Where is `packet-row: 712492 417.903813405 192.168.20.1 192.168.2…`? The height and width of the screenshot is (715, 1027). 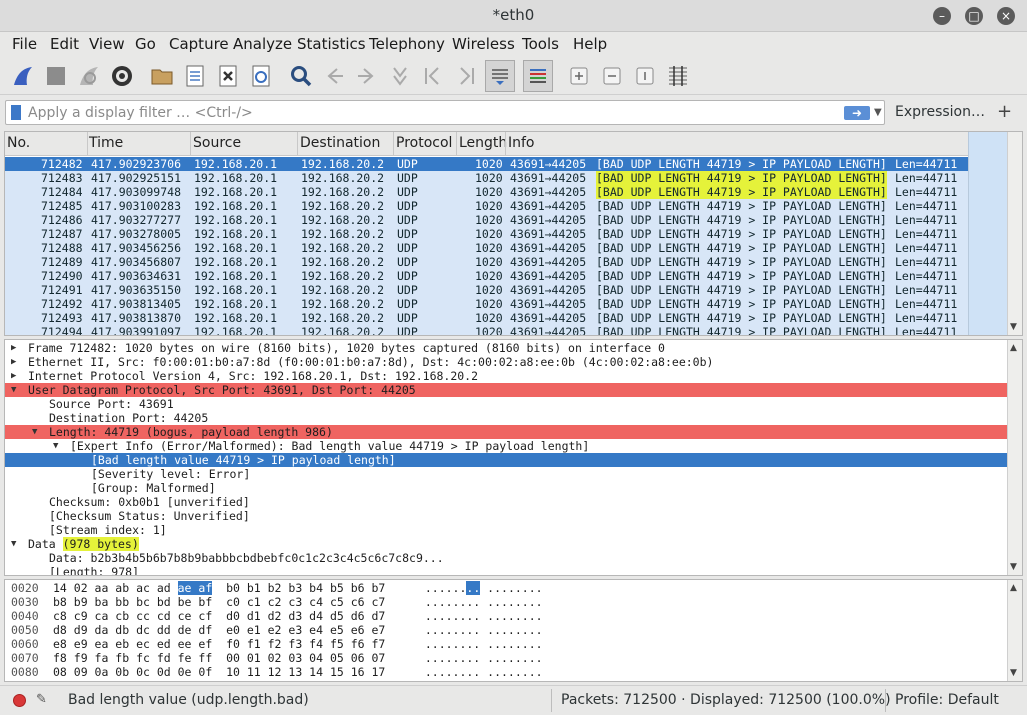
packet-row: 712492 417.903813405 192.168.20.1 192.168.2… is located at coordinates (506, 304).